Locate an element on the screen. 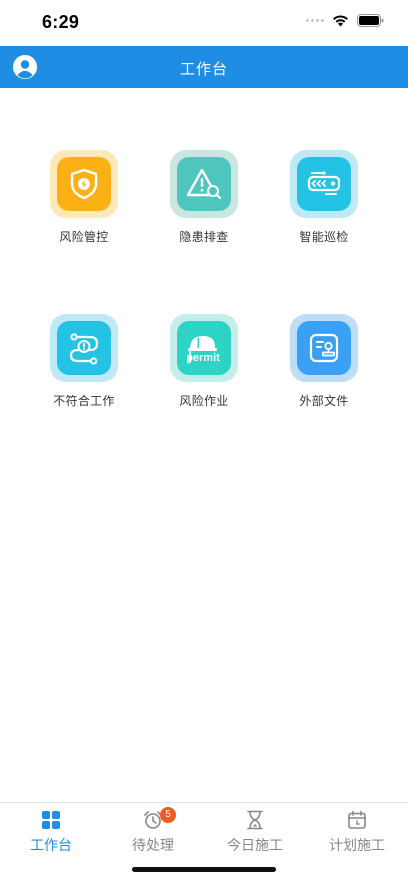 This screenshot has width=408, height=883. tile-risk-control: 风险管控 is located at coordinates (84, 197).